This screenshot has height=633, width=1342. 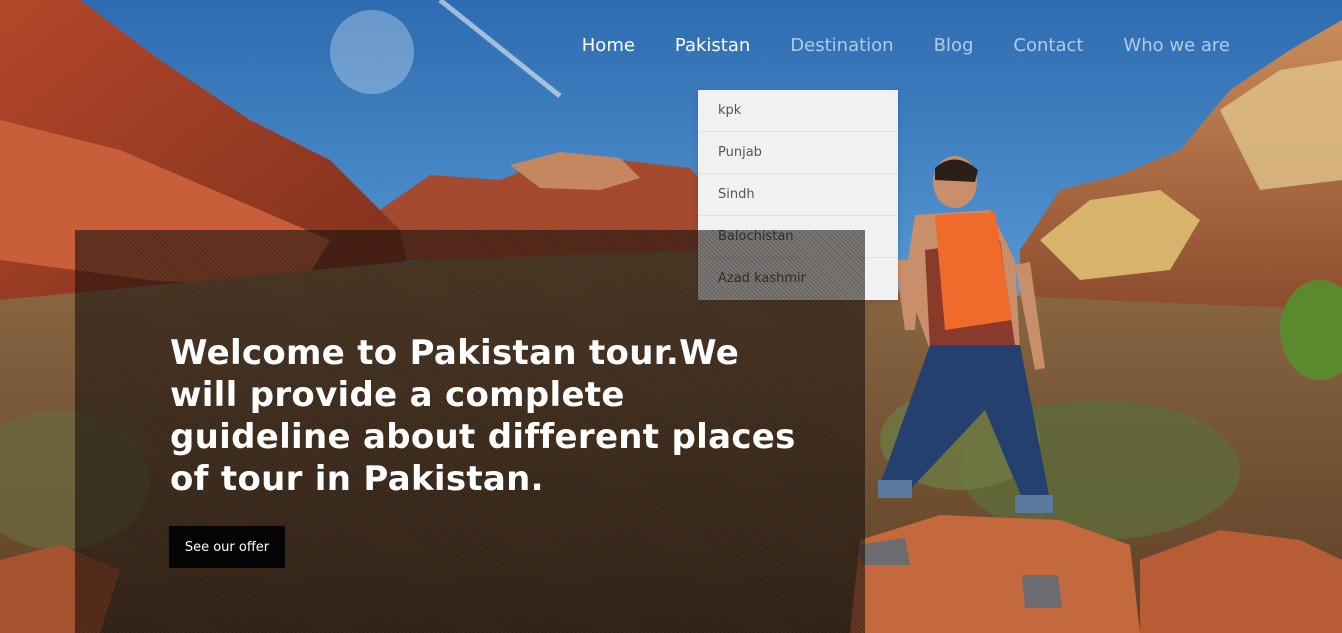 What do you see at coordinates (712, 46) in the screenshot?
I see `nav-item-pakistan: Pakistan` at bounding box center [712, 46].